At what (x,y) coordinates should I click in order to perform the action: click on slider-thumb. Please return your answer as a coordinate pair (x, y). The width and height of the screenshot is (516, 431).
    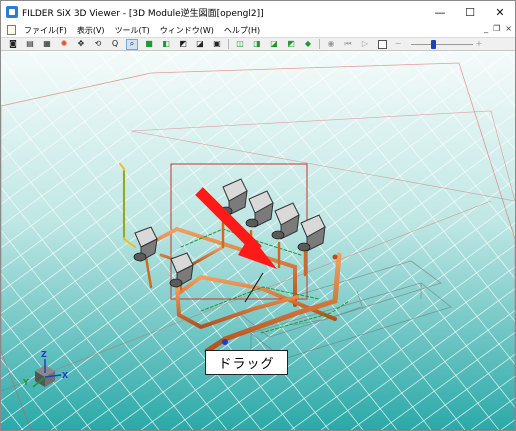
    Looking at the image, I should click on (433, 44).